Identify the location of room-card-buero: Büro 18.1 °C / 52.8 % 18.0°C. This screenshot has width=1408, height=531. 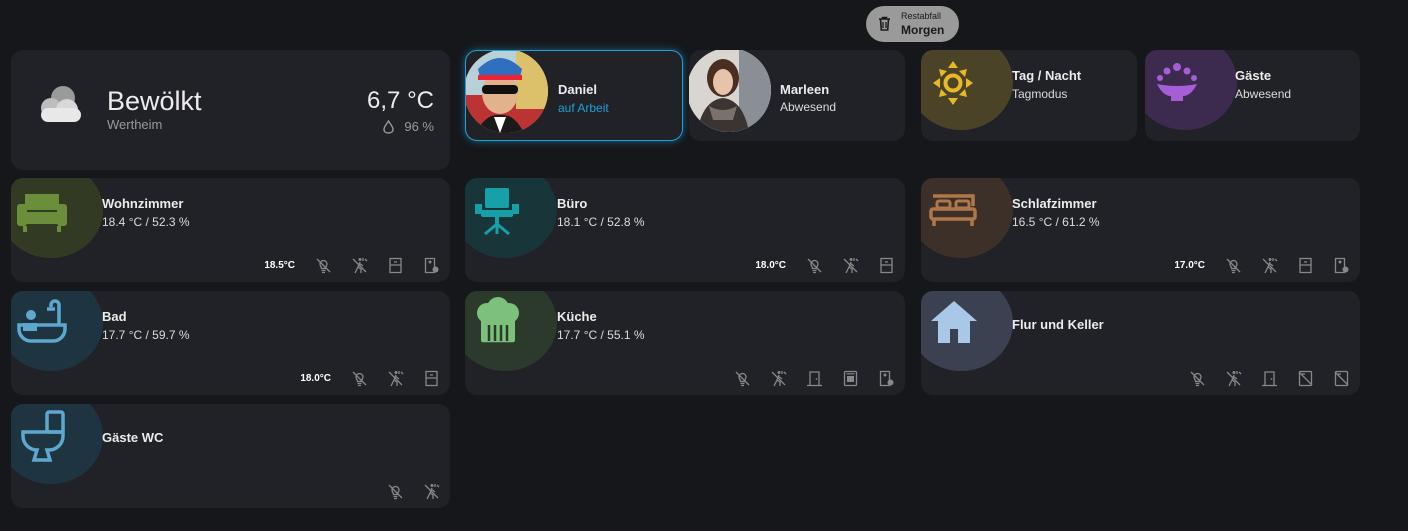
(685, 230).